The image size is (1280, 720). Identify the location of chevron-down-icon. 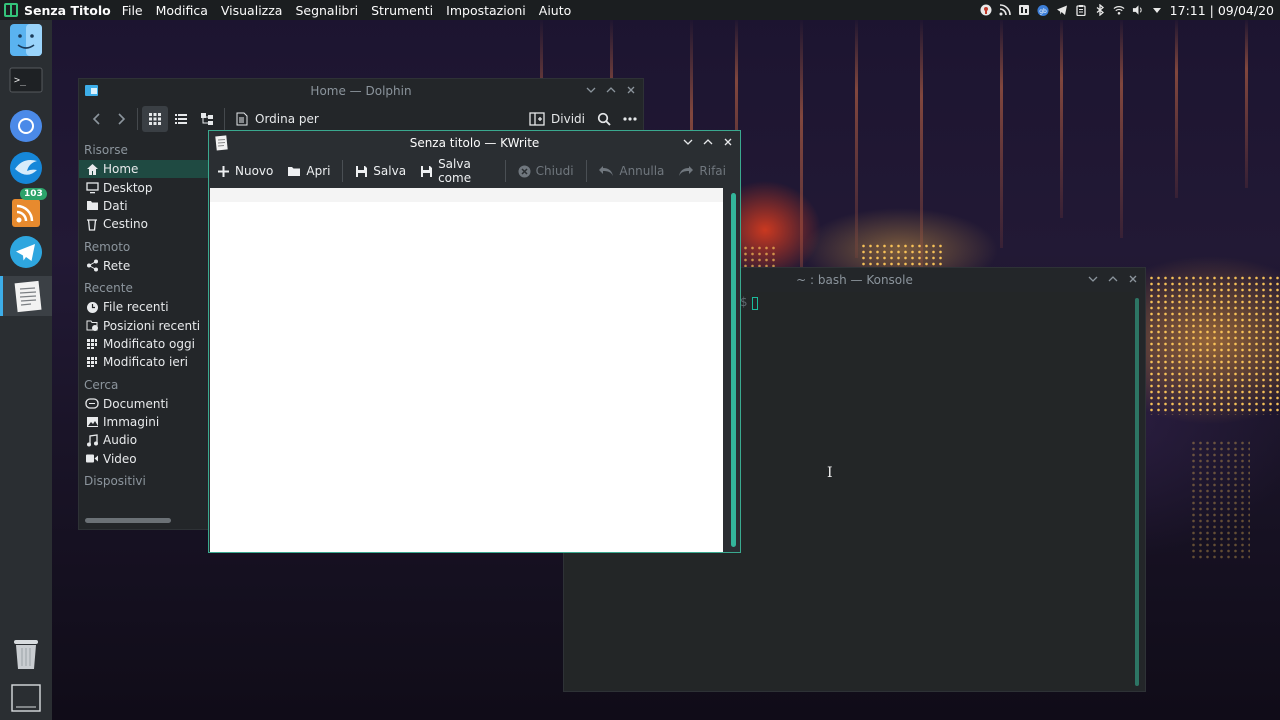
(1157, 10).